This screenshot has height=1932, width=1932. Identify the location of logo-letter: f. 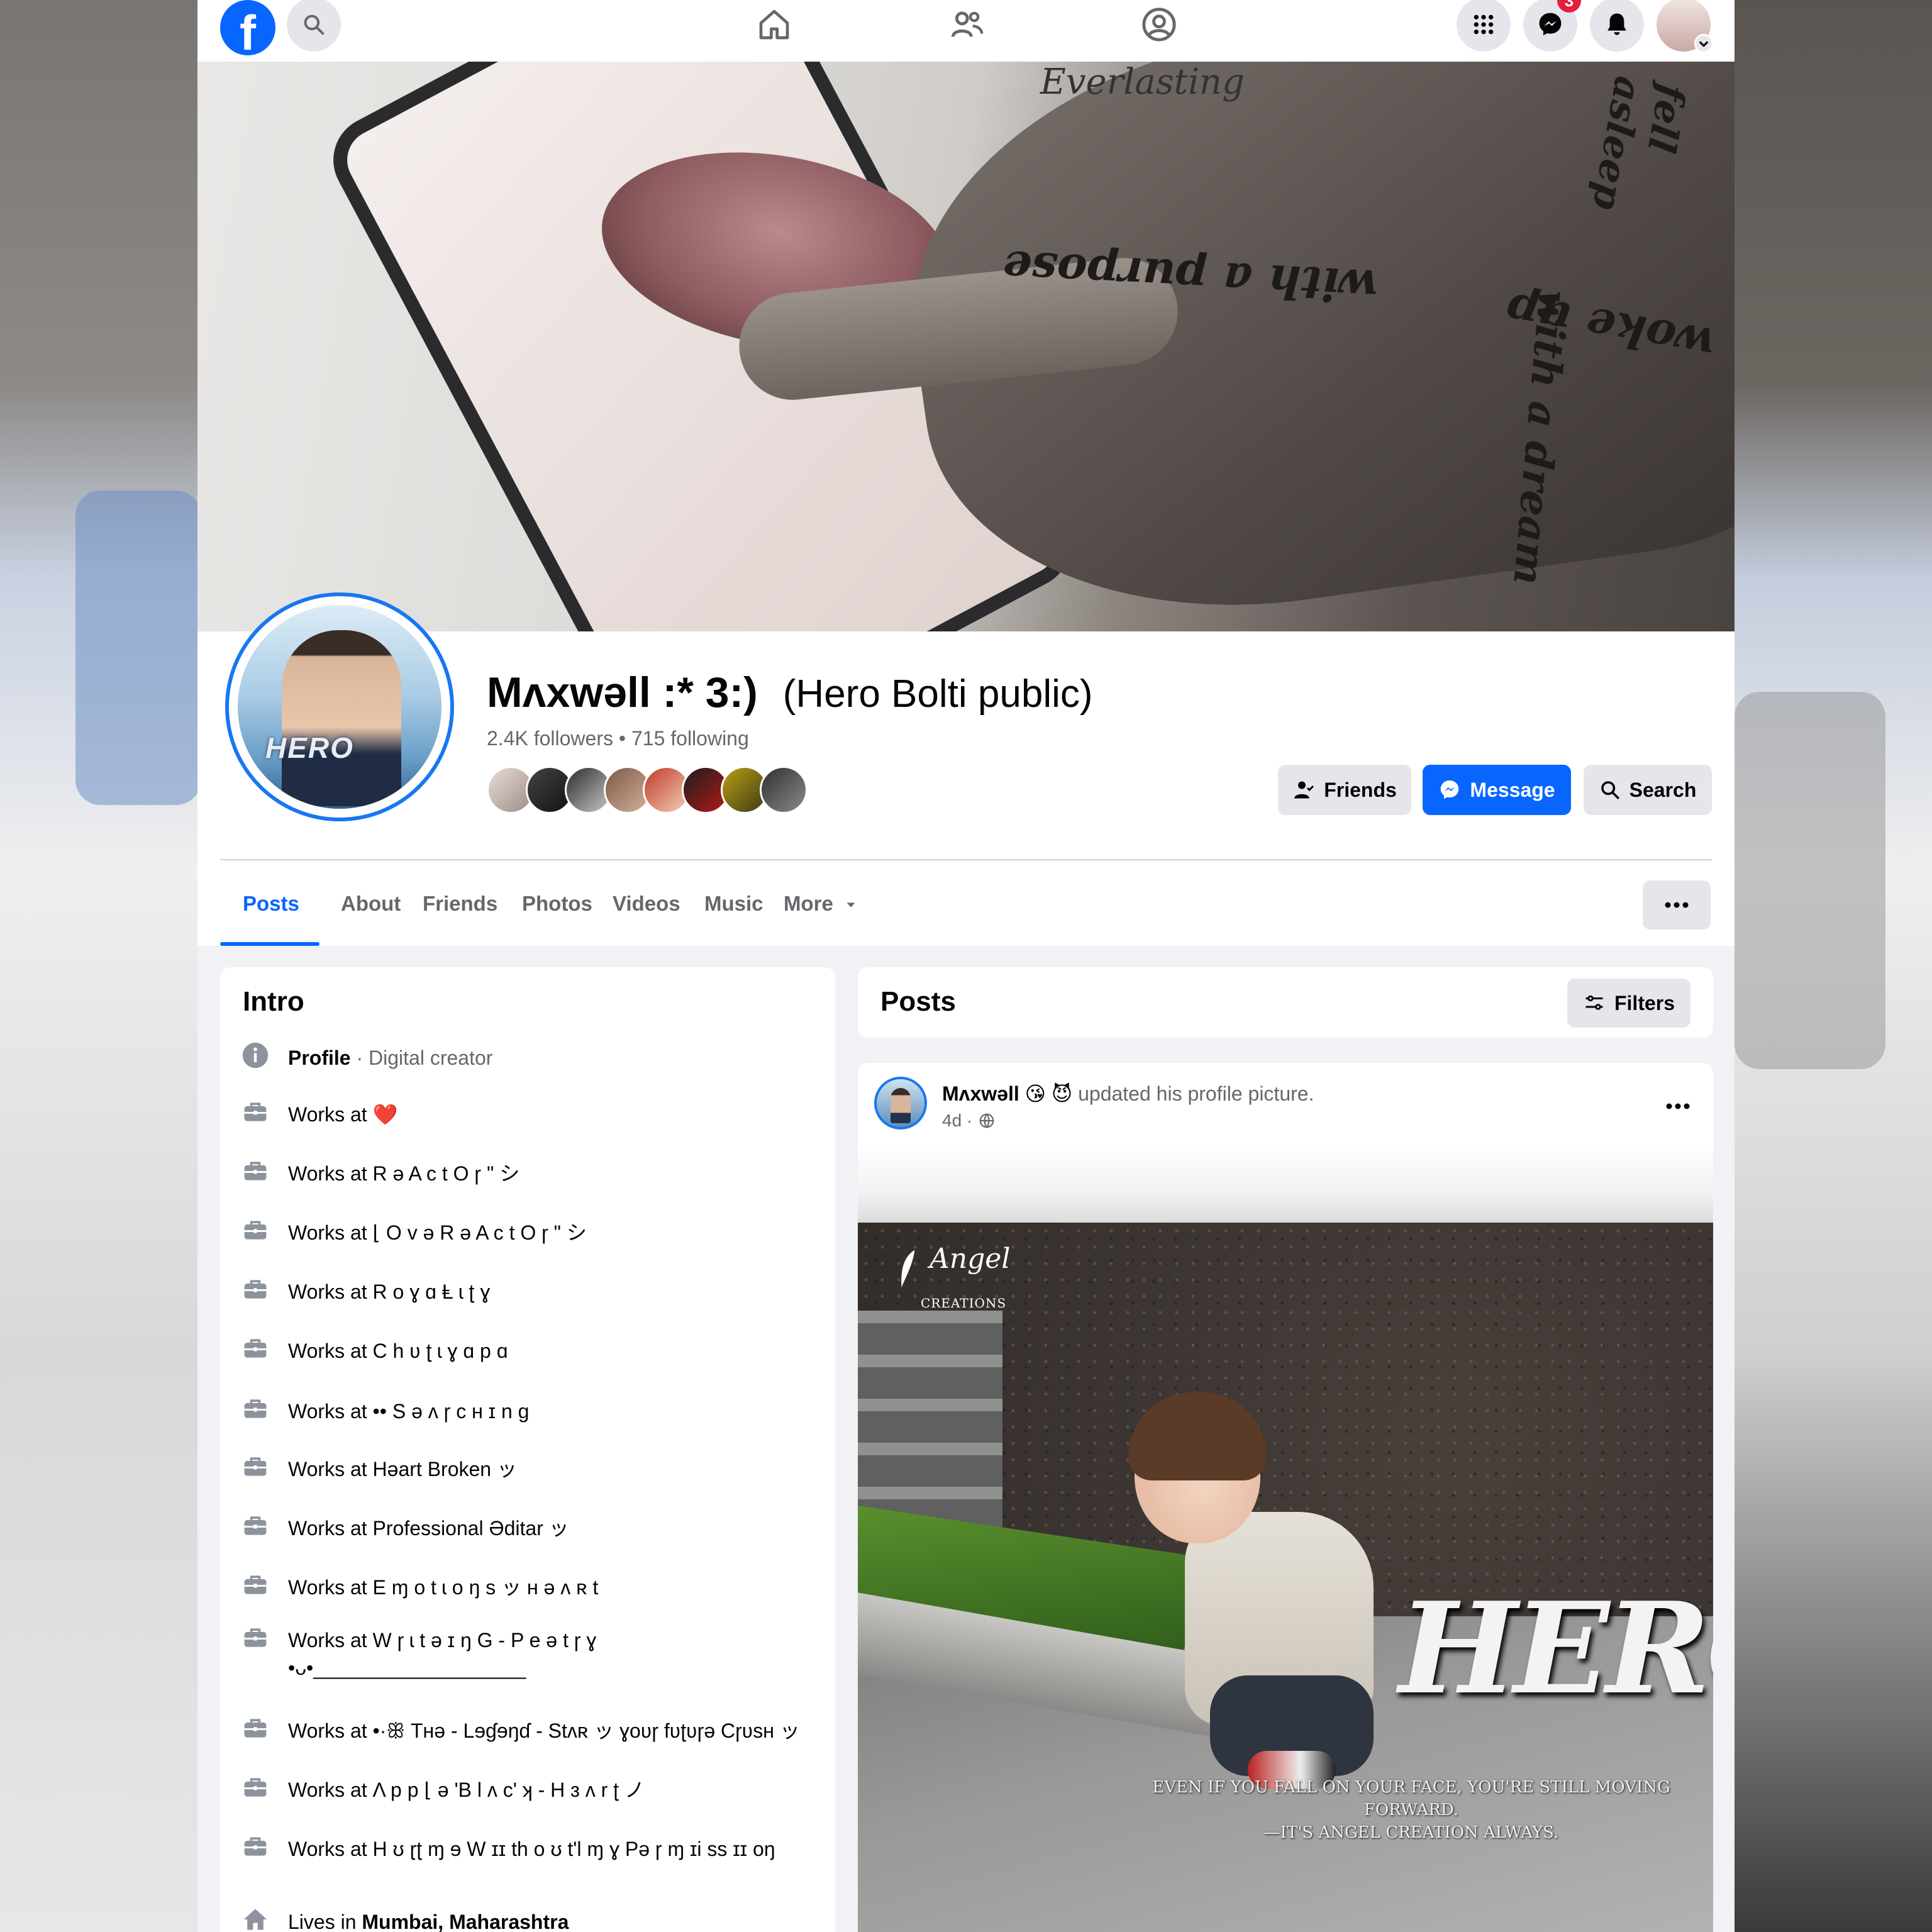
(248, 30).